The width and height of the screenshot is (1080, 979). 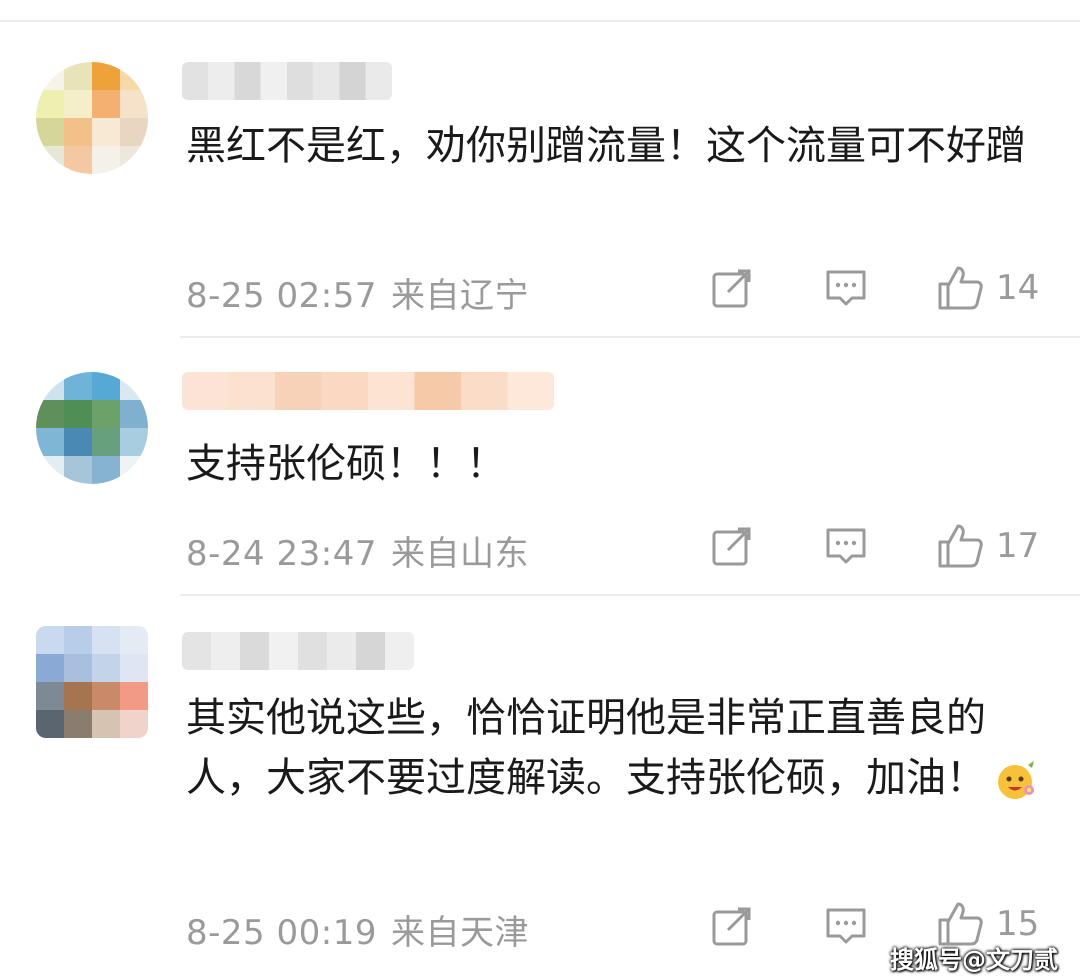 I want to click on comment-meta: 8-24 23:47 来自山东, so click(x=357, y=550).